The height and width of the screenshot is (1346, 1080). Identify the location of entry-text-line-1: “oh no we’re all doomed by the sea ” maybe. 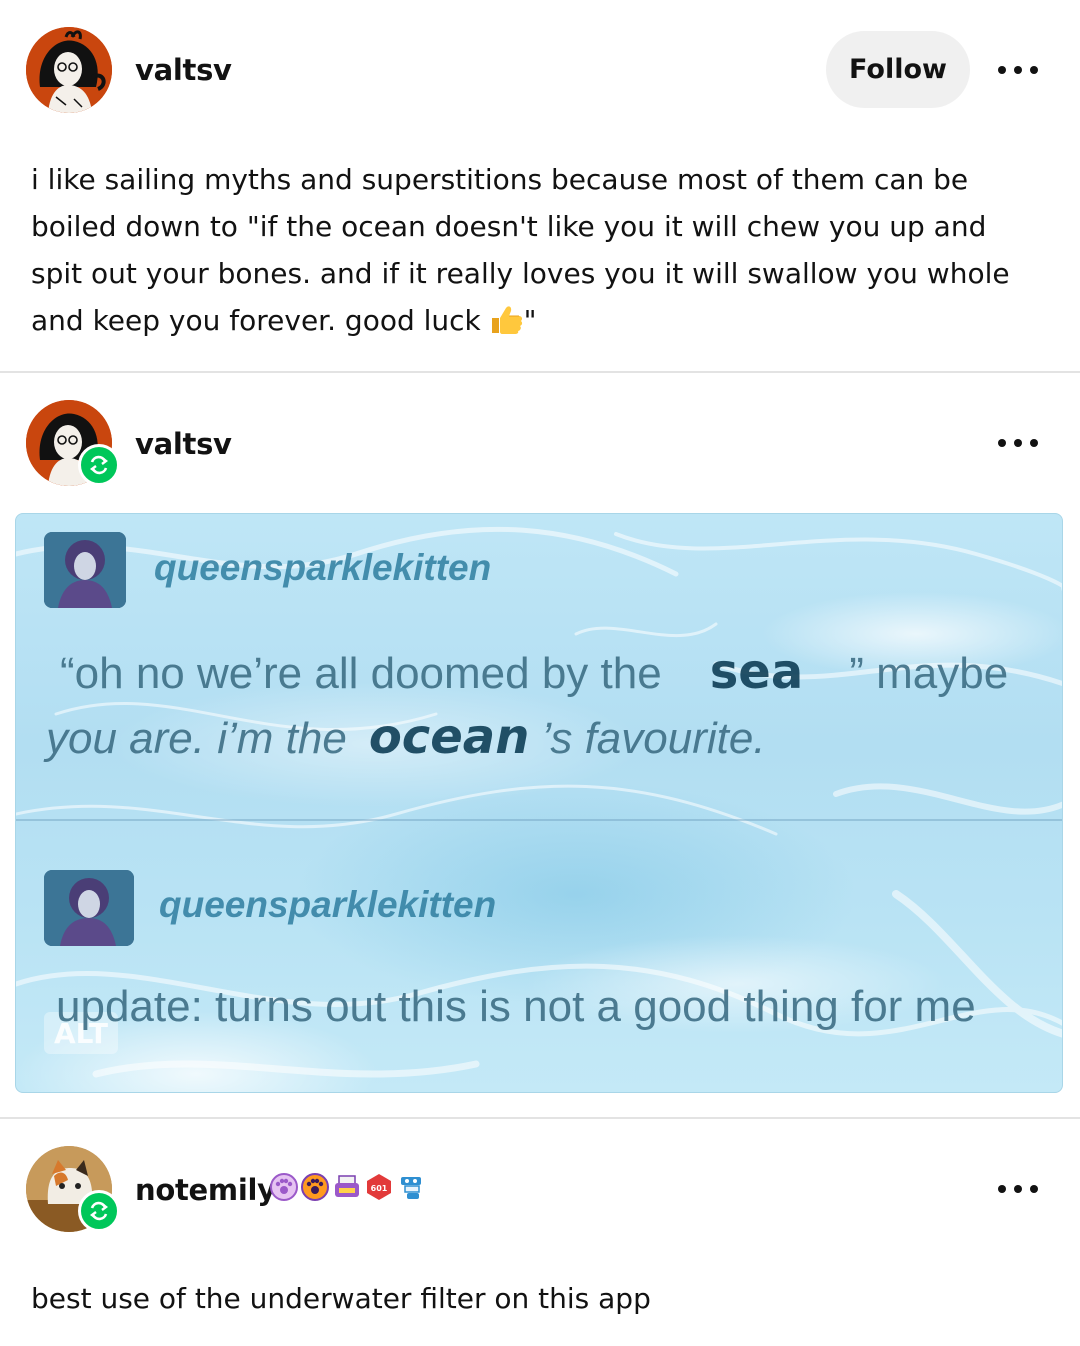
(534, 672).